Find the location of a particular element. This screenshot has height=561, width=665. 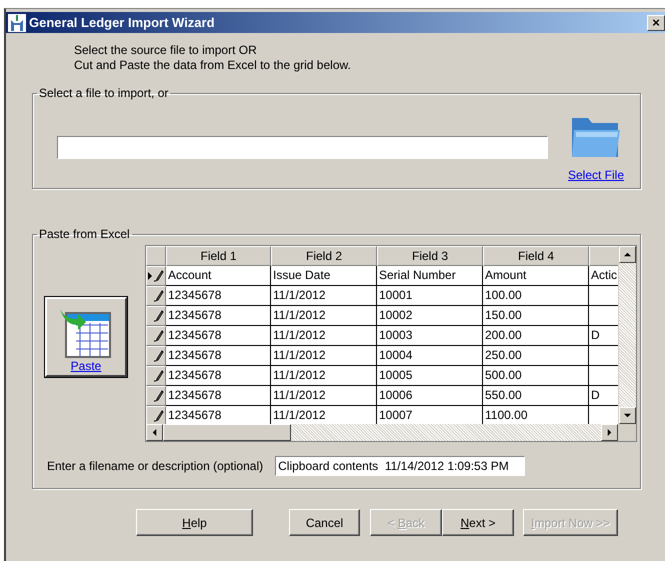

close-button: × is located at coordinates (656, 22).